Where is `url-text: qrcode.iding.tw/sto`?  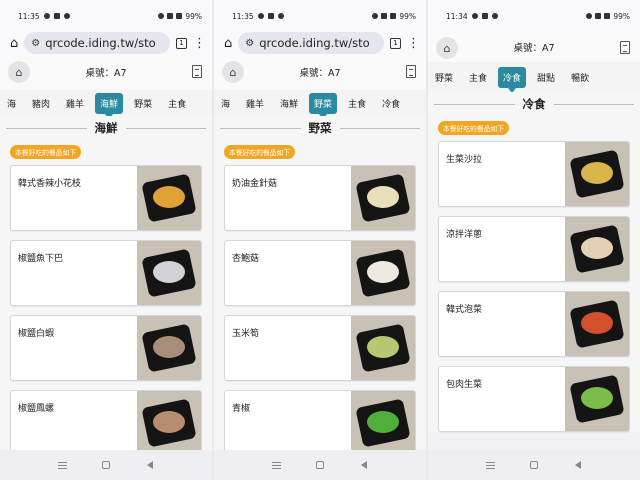
url-text: qrcode.iding.tw/sto is located at coordinates (100, 43).